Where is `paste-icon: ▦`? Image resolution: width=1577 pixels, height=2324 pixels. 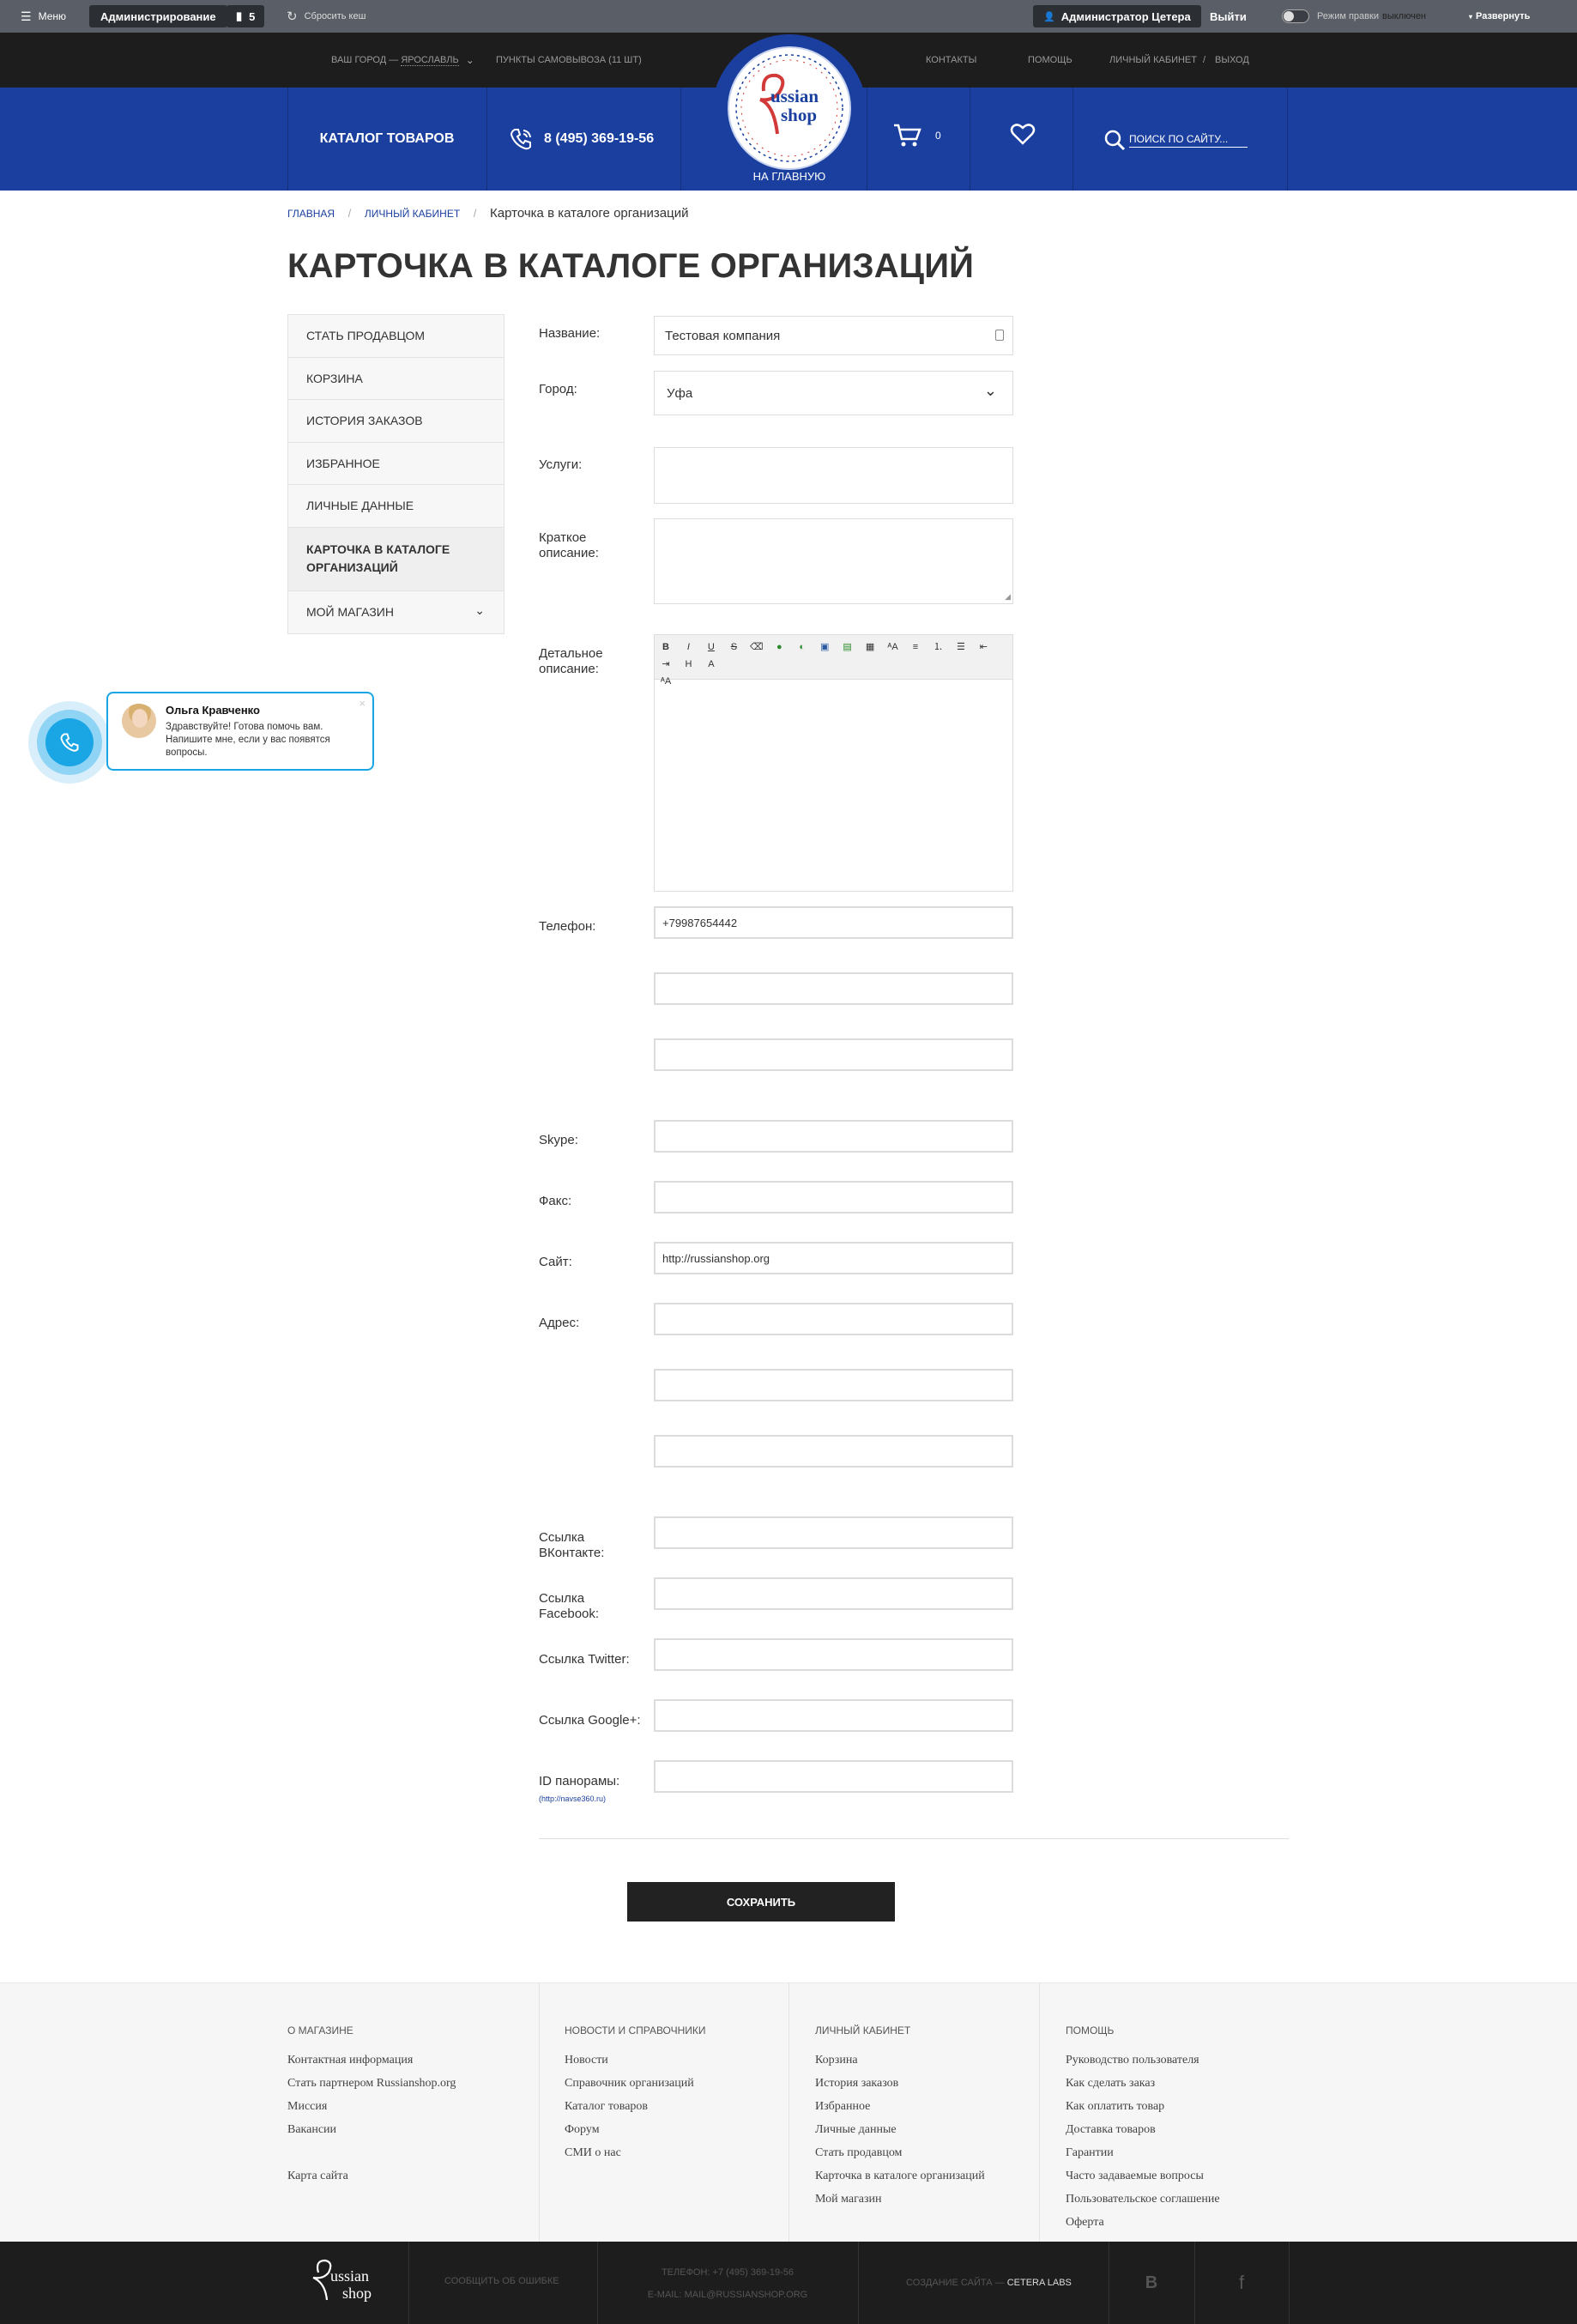 paste-icon: ▦ is located at coordinates (870, 647).